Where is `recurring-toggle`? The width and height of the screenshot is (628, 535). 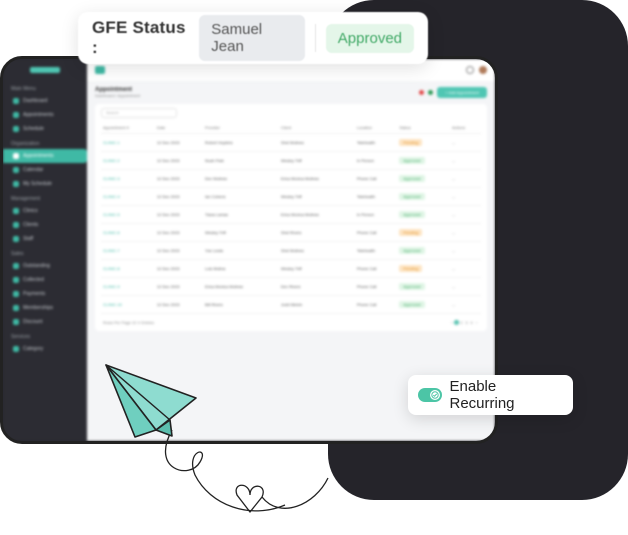 recurring-toggle is located at coordinates (430, 395).